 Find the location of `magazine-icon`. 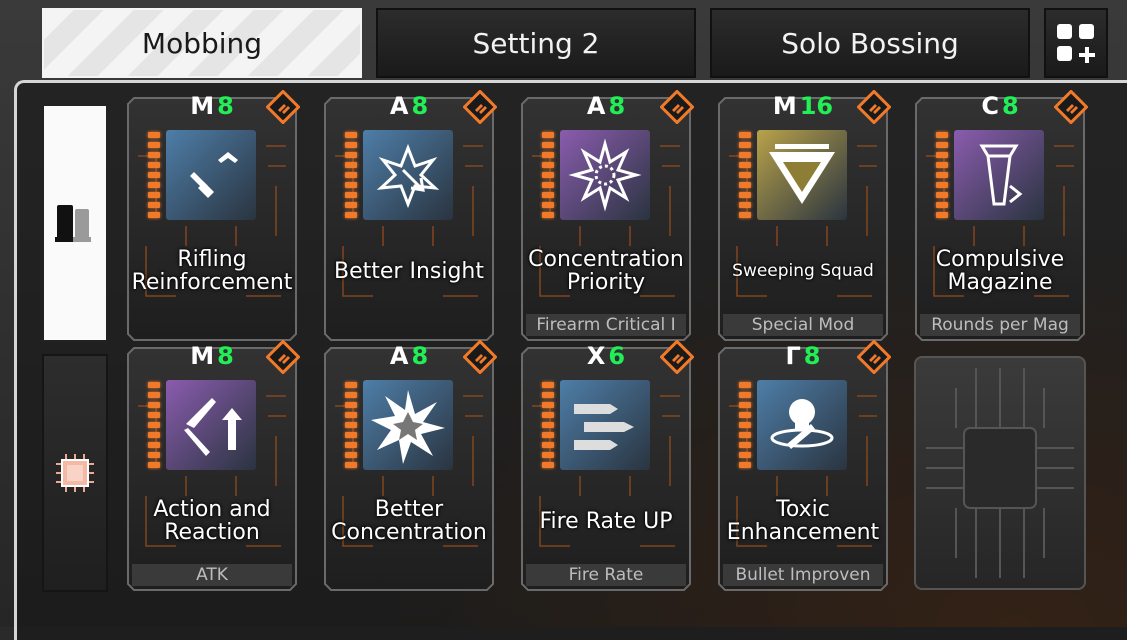

magazine-icon is located at coordinates (1001, 175).